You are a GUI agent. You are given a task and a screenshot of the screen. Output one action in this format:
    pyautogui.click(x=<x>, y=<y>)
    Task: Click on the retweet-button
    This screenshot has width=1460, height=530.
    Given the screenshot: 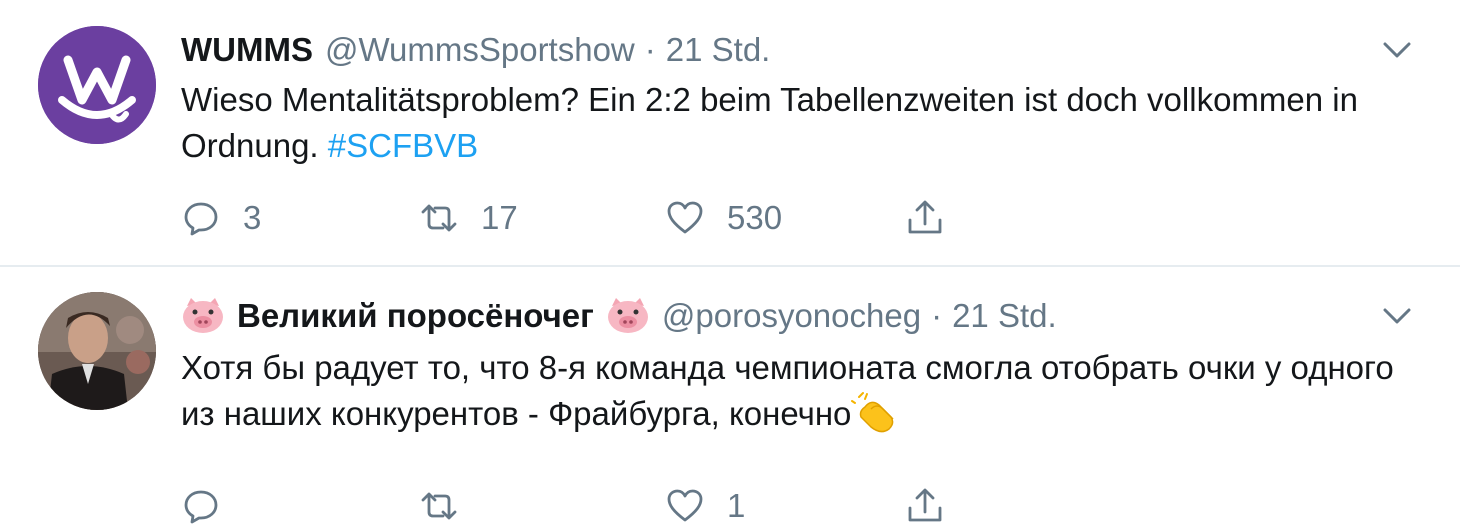 What is the action you would take?
    pyautogui.click(x=450, y=506)
    